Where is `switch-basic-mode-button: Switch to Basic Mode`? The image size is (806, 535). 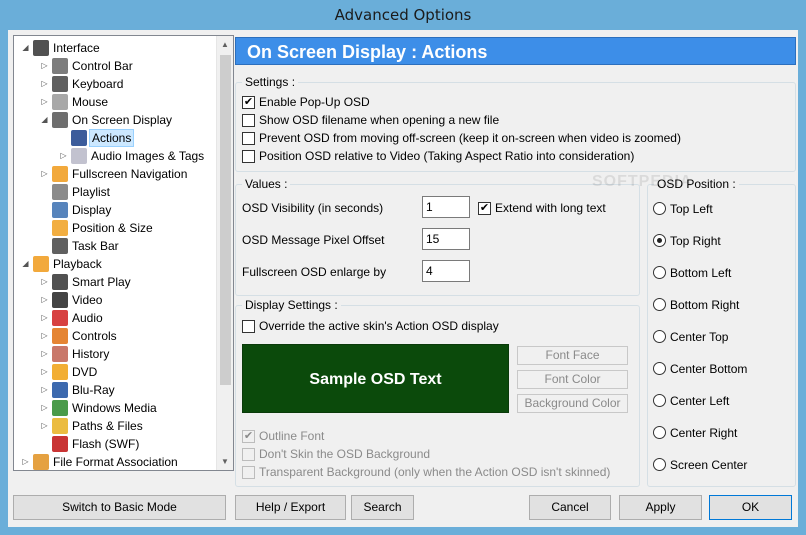 switch-basic-mode-button: Switch to Basic Mode is located at coordinates (119, 507).